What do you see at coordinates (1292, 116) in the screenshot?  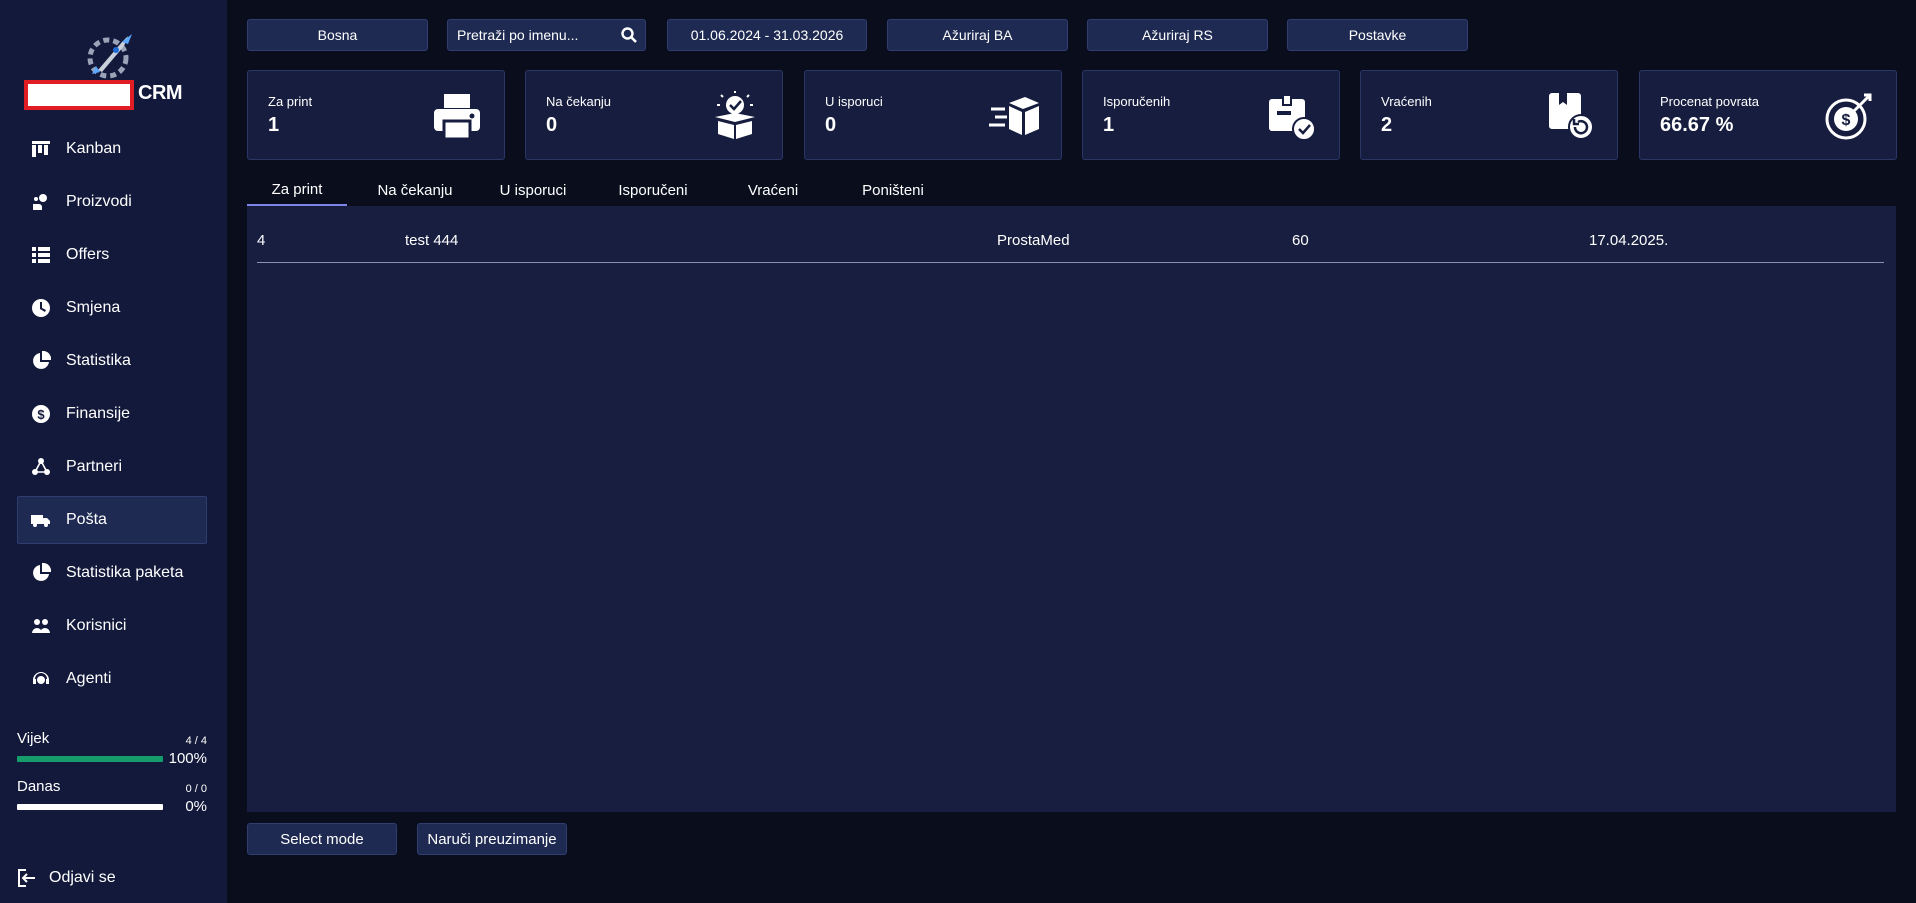 I see `delivered-box-icon` at bounding box center [1292, 116].